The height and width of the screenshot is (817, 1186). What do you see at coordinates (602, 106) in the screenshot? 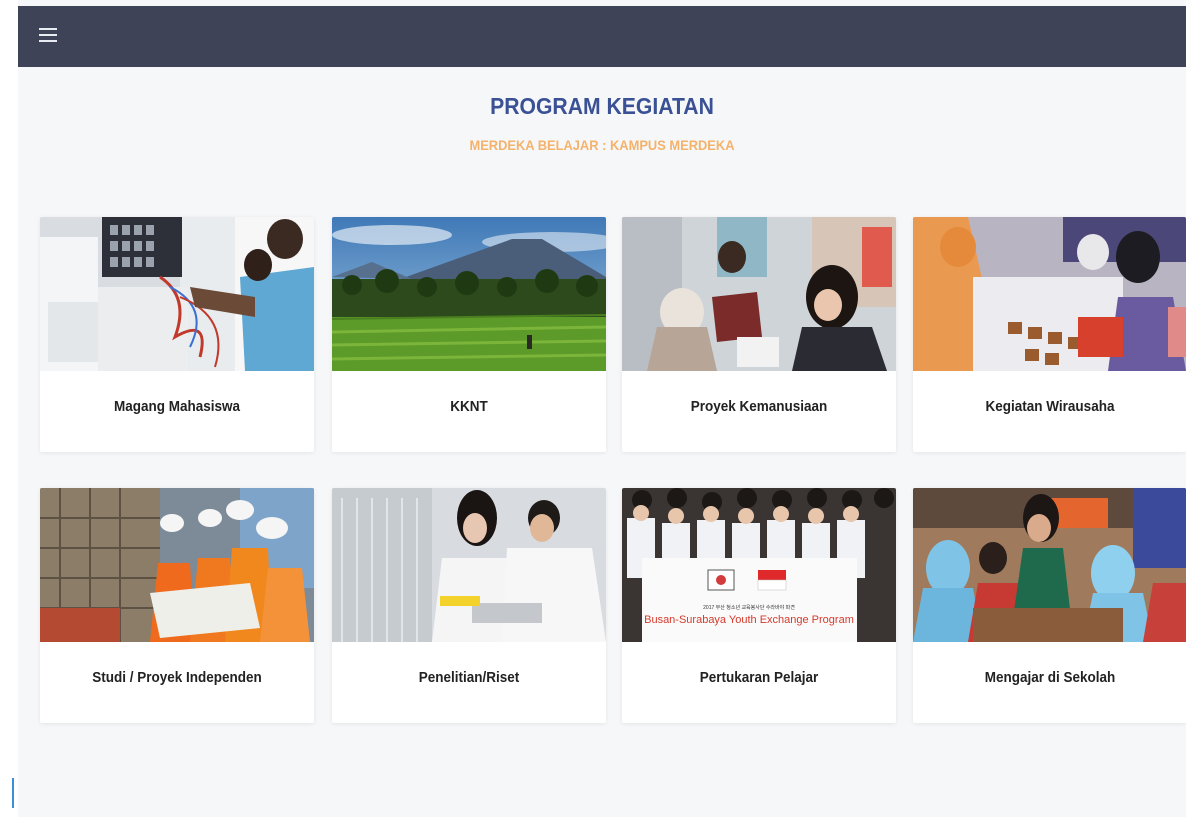
I see `page-title: PROGRAM KEGIATAN` at bounding box center [602, 106].